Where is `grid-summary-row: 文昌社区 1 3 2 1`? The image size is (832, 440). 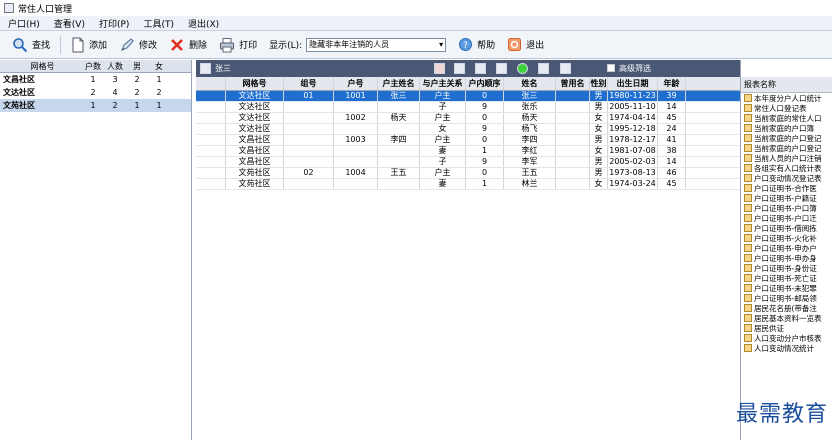 grid-summary-row: 文昌社区 1 3 2 1 is located at coordinates (95, 79).